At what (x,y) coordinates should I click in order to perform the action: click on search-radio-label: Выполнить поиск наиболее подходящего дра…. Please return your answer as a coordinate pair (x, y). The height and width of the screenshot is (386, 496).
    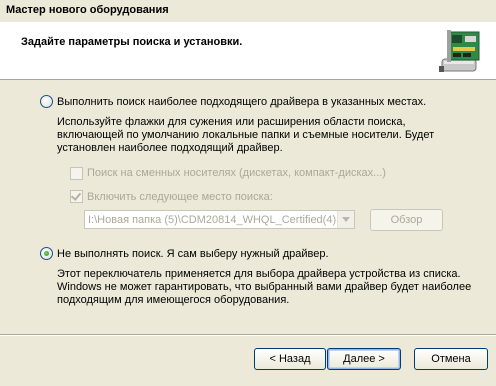
    Looking at the image, I should click on (241, 102).